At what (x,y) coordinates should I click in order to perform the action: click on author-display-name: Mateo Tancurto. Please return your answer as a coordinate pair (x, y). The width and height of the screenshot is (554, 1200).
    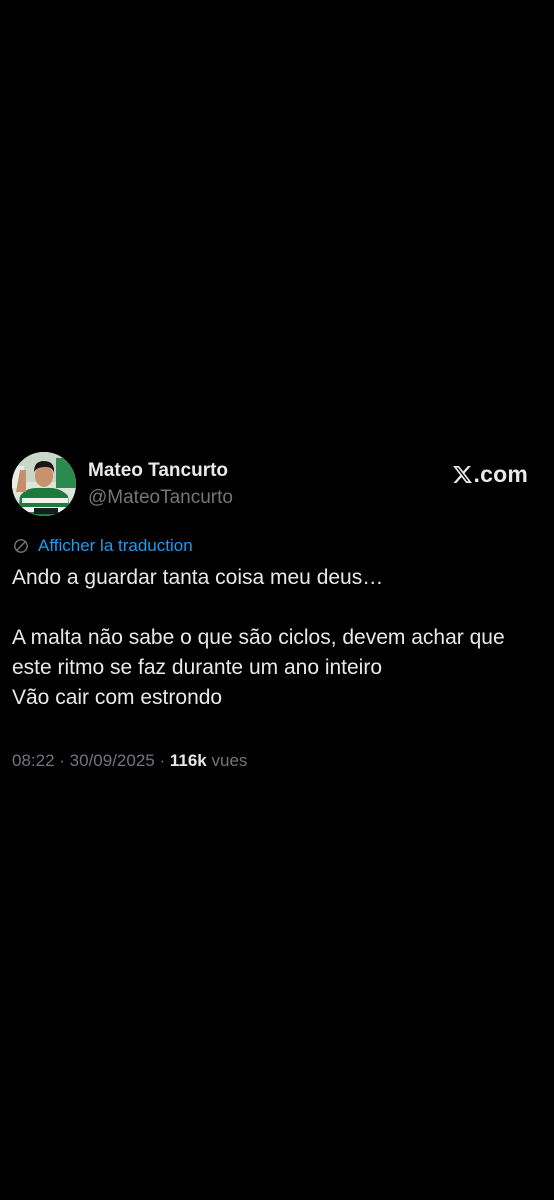
    Looking at the image, I should click on (160, 471).